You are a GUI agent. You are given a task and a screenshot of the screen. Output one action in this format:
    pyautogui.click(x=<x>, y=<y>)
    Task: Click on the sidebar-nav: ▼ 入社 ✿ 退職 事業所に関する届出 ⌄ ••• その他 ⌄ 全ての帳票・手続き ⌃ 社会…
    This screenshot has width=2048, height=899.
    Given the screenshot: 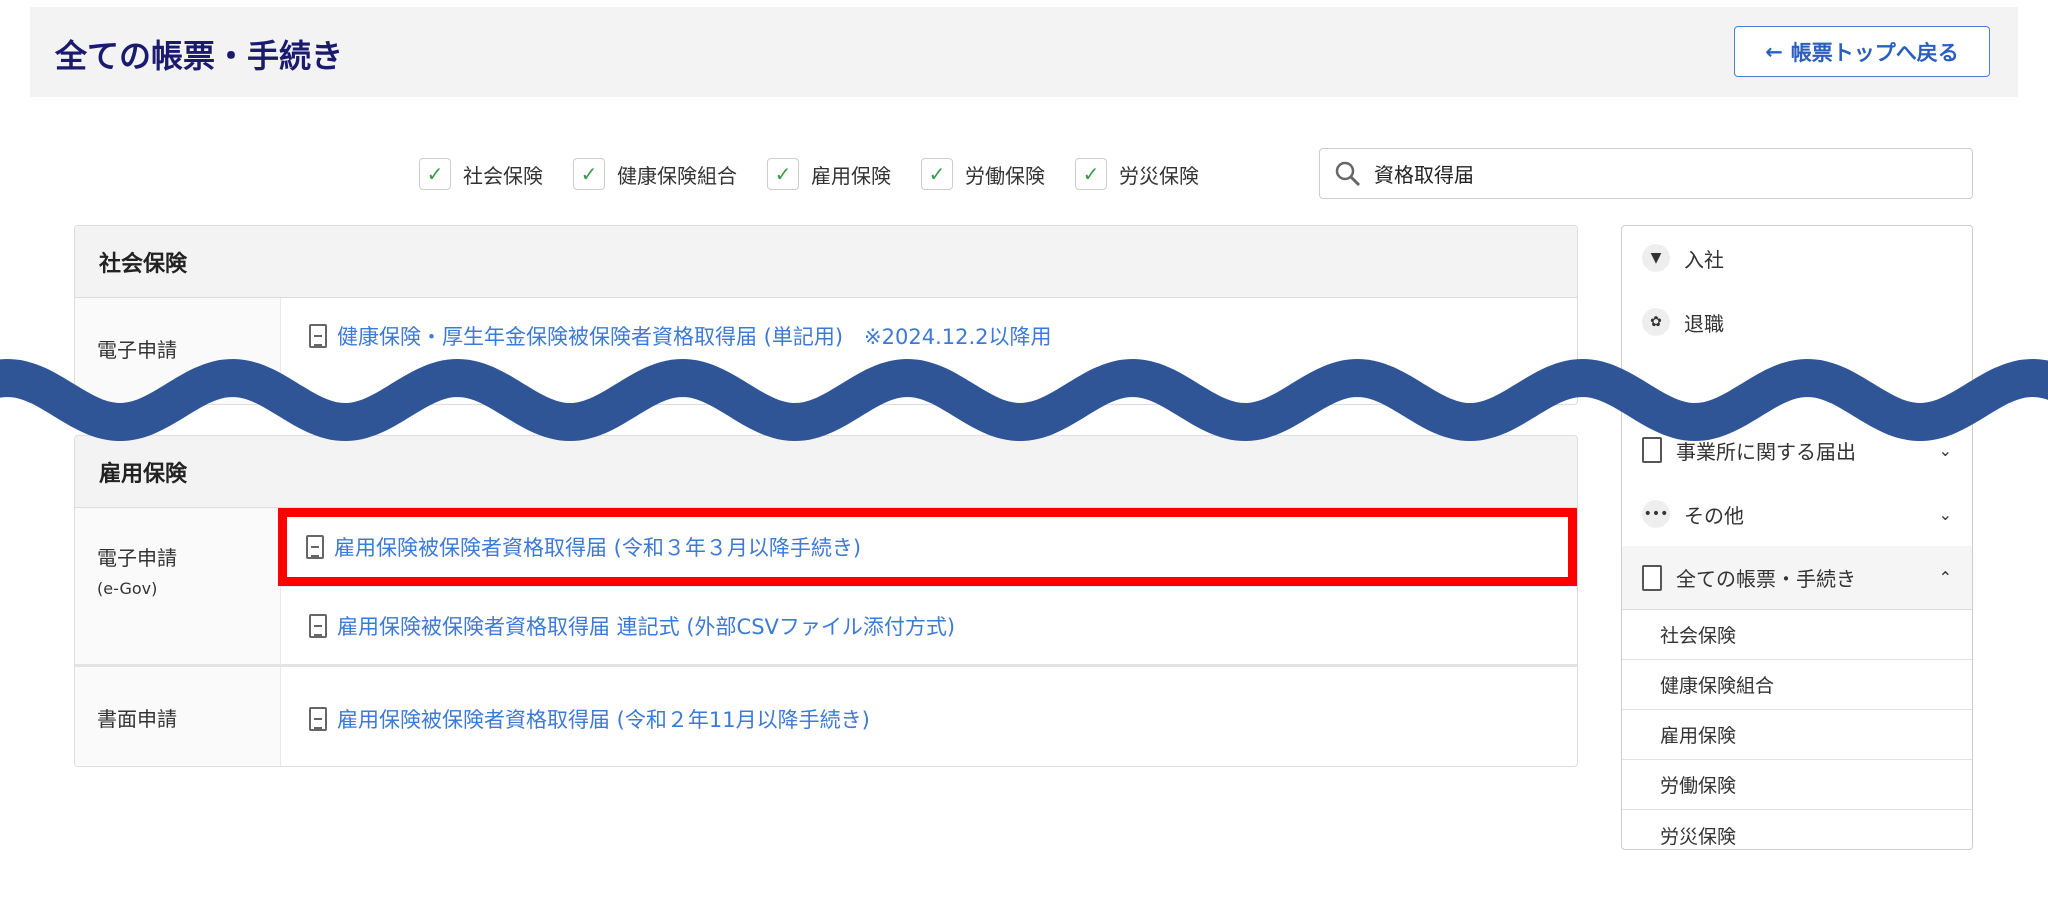 What is the action you would take?
    pyautogui.click(x=1797, y=537)
    